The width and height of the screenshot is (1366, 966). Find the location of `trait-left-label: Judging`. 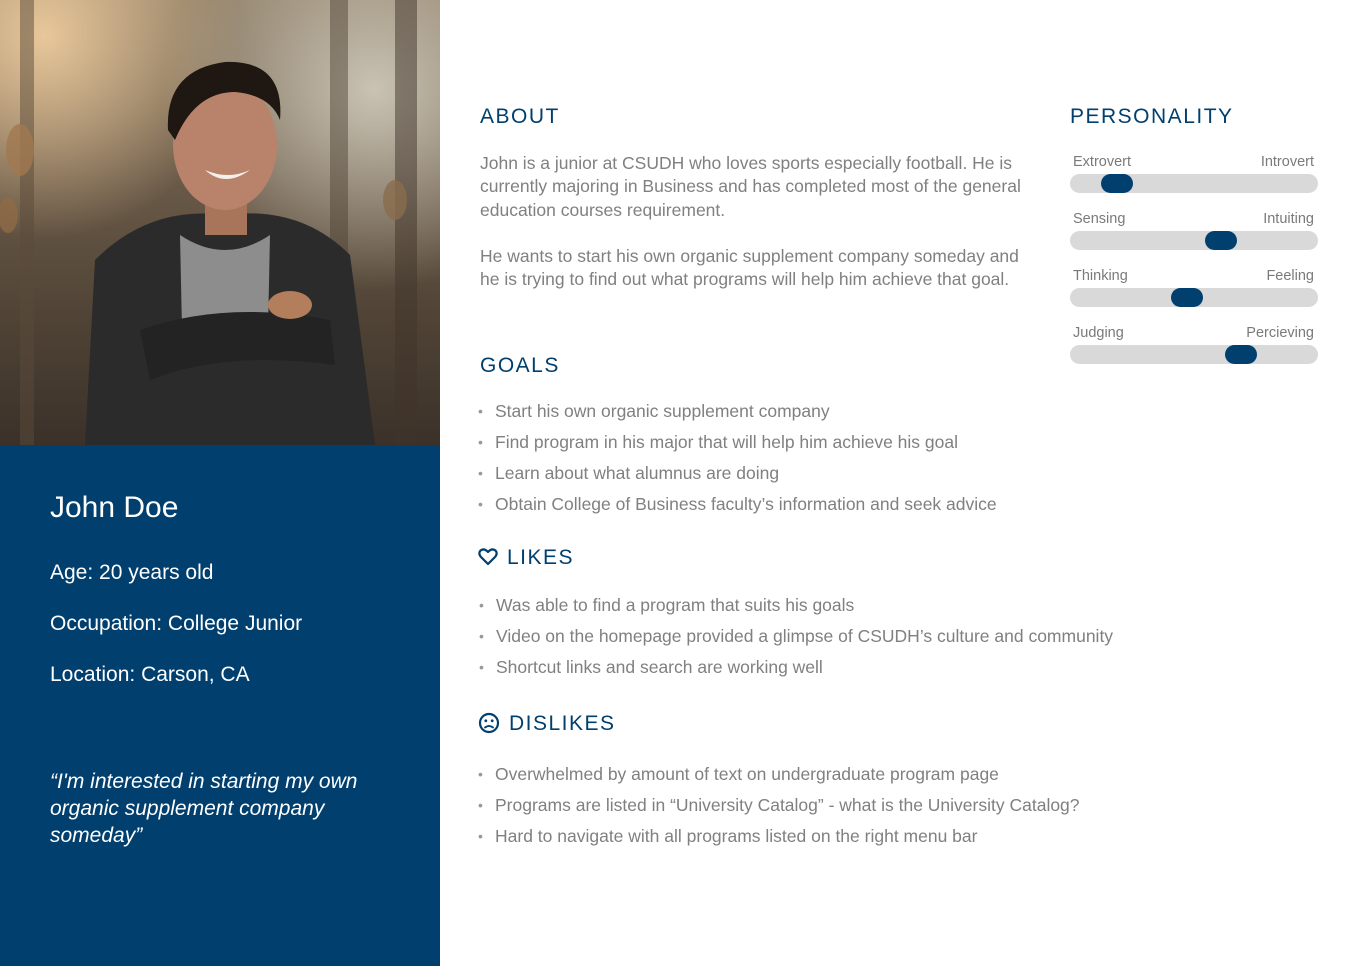

trait-left-label: Judging is located at coordinates (1098, 333).